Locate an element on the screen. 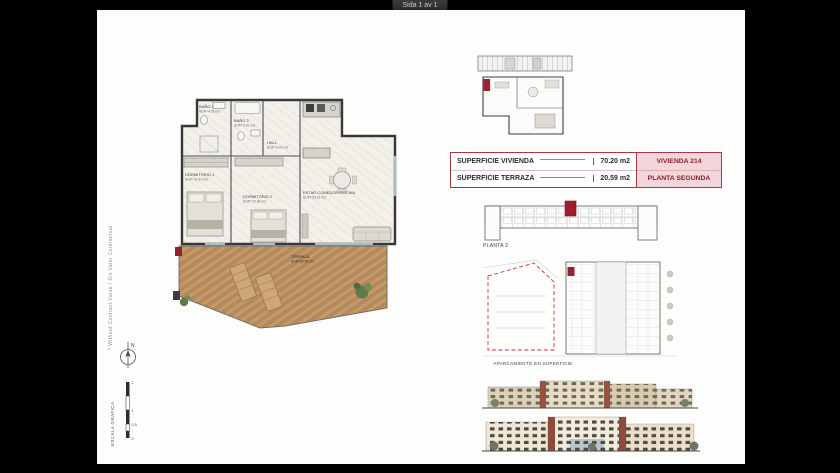 Image resolution: width=840 pixels, height=473 pixels. plot-boundary is located at coordinates (521, 306).